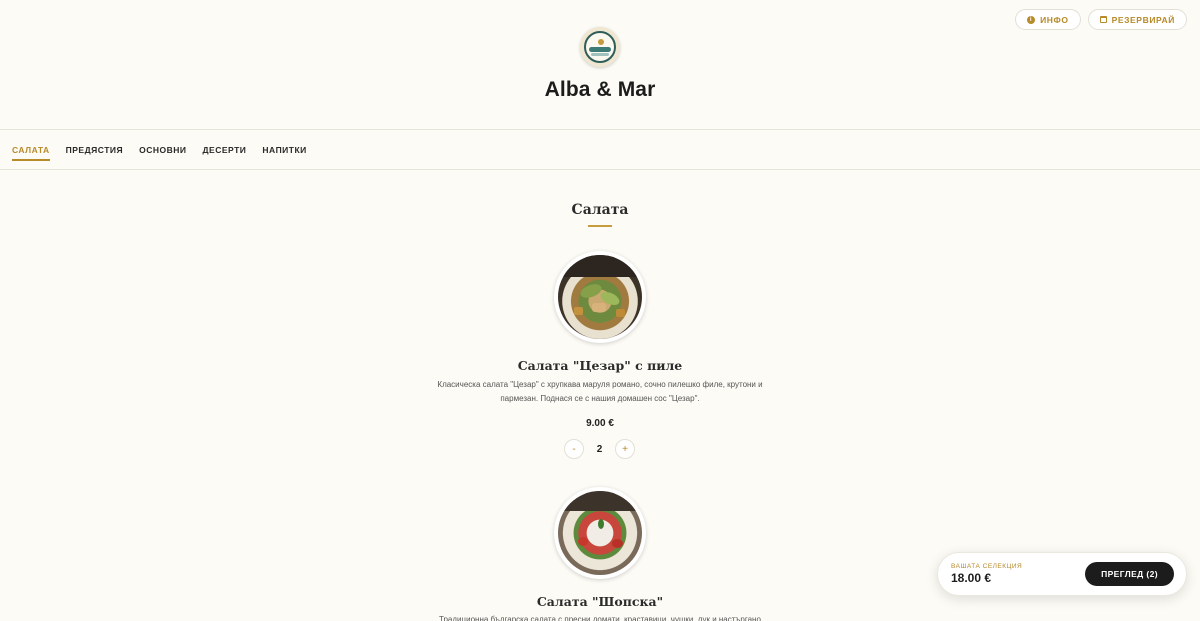  What do you see at coordinates (600, 297) in the screenshot?
I see `dish-photo-caesar` at bounding box center [600, 297].